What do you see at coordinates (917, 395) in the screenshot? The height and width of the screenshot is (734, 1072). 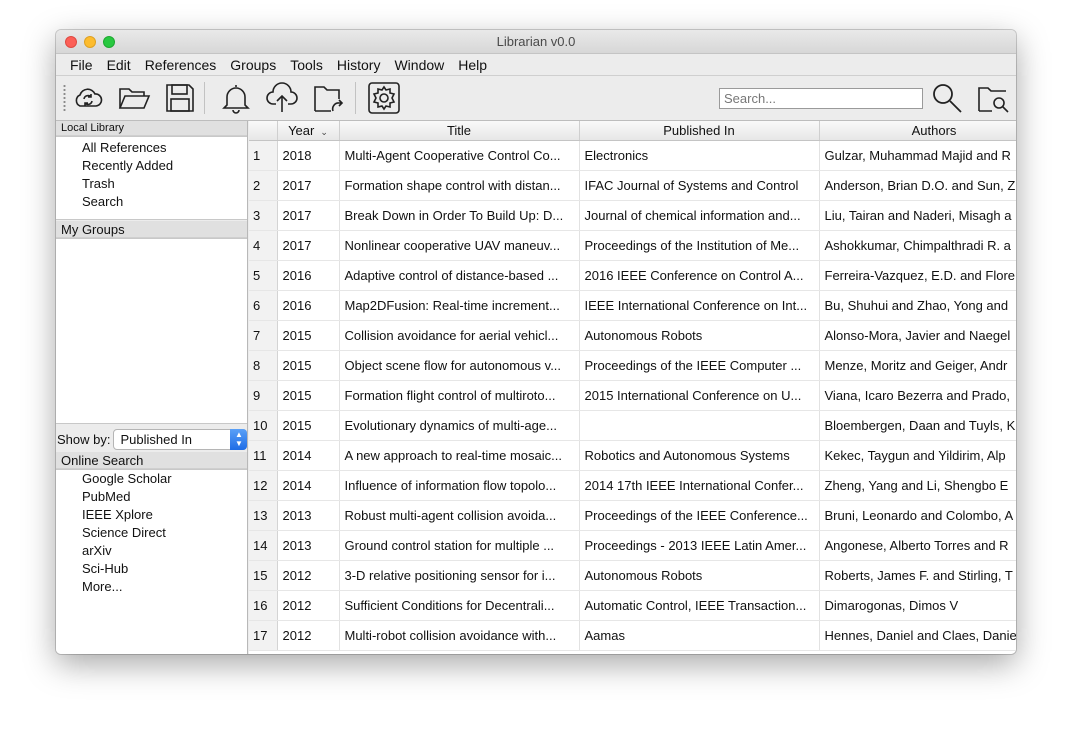 I see `authors-cell: Viana, Icaro Bezerra and Prado,` at bounding box center [917, 395].